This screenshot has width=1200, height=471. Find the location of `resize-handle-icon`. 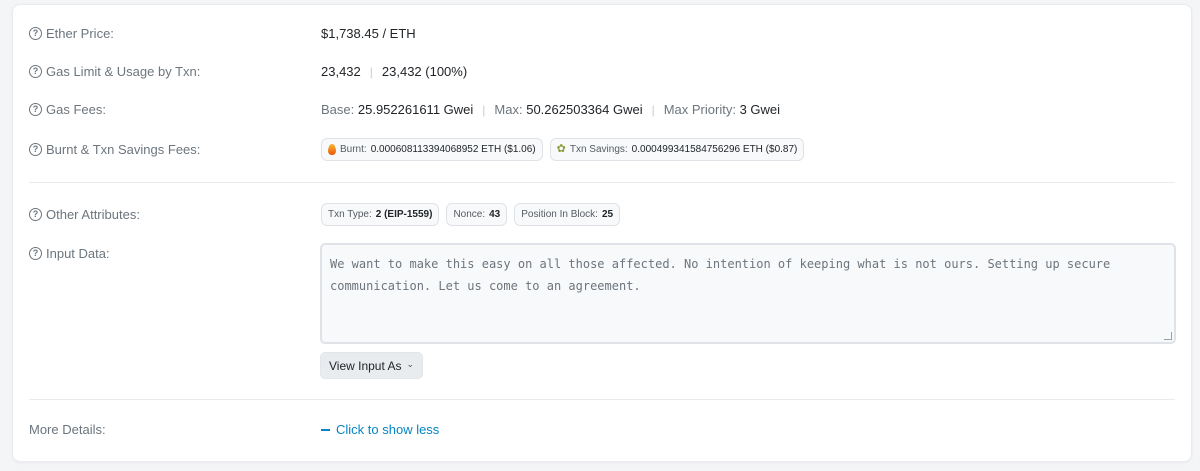

resize-handle-icon is located at coordinates (1168, 336).